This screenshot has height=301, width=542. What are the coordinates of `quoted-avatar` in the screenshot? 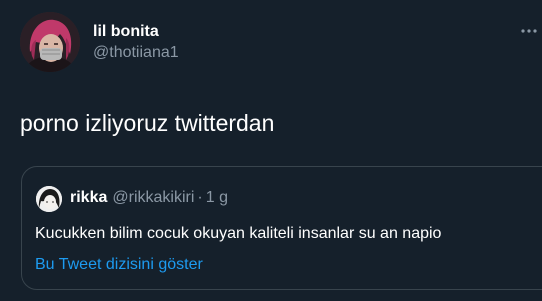 It's located at (49, 199).